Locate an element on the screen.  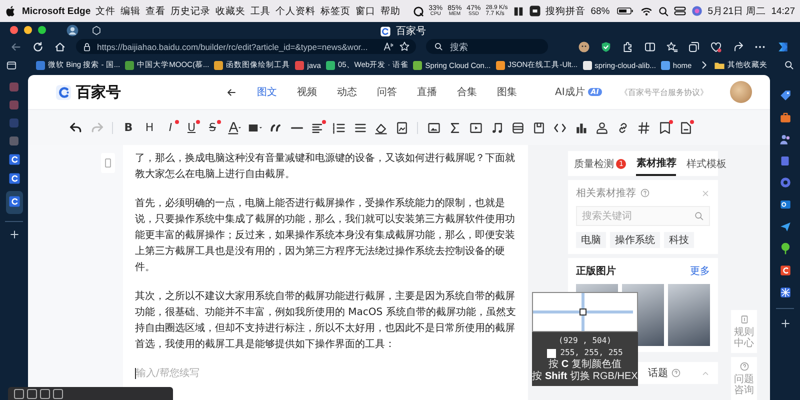
input-method-icon is located at coordinates (534, 11).